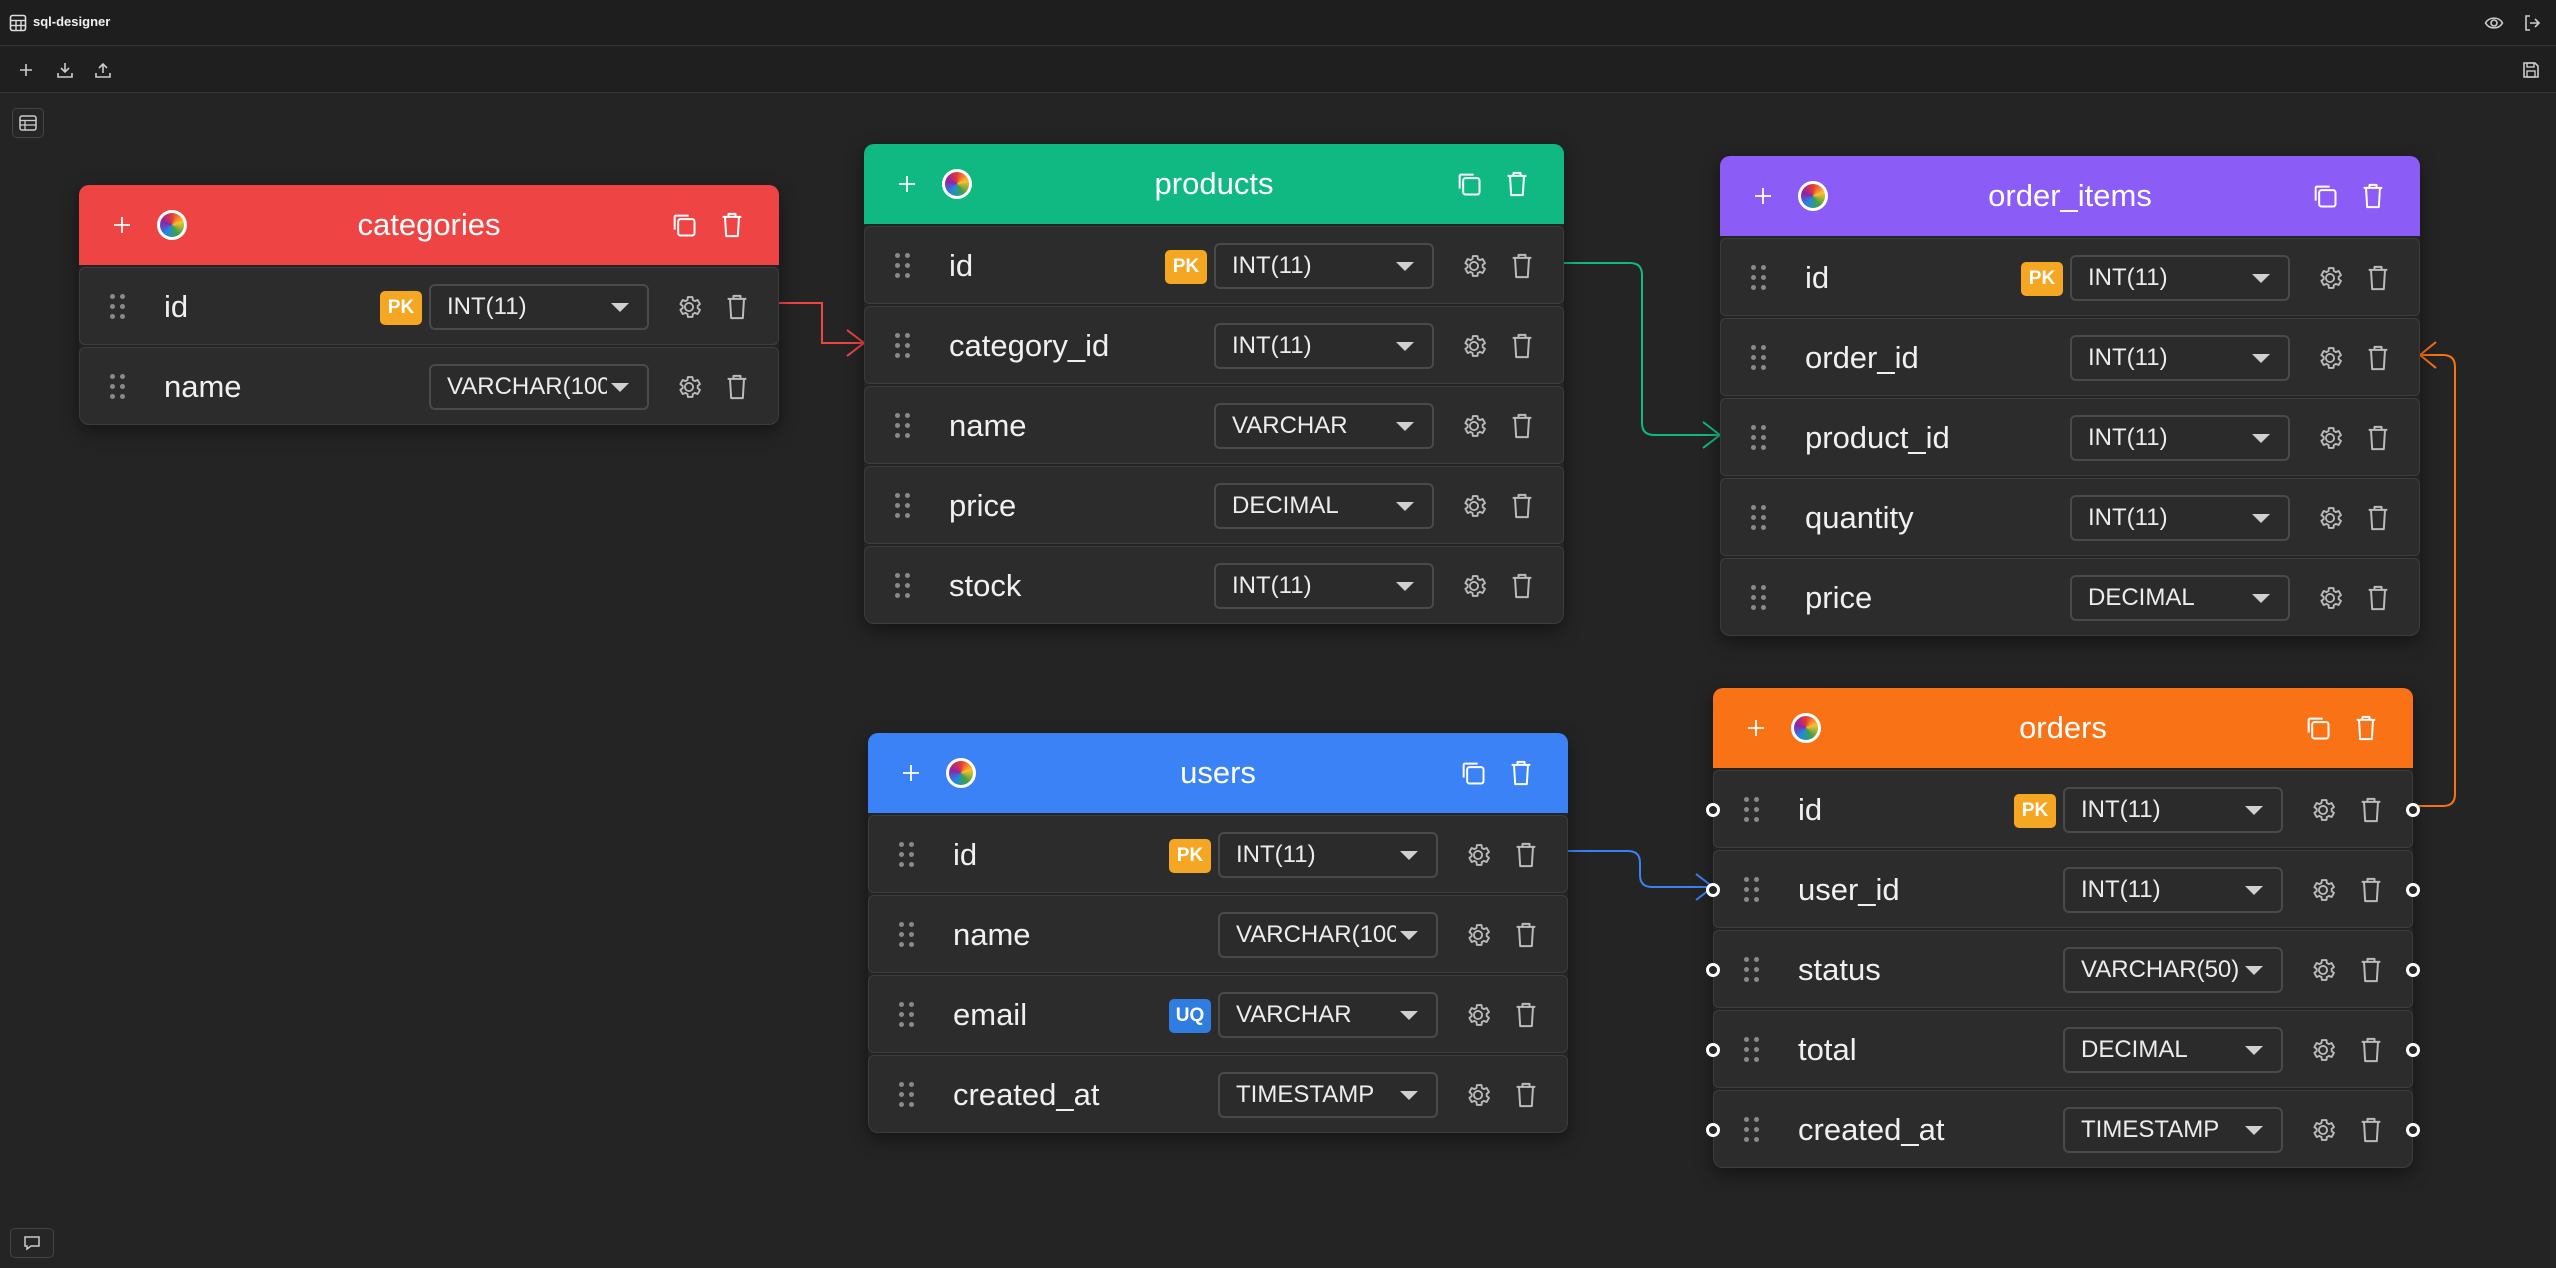 This screenshot has height=1268, width=2556. Describe the element at coordinates (26, 70) in the screenshot. I see `plus-icon` at that location.